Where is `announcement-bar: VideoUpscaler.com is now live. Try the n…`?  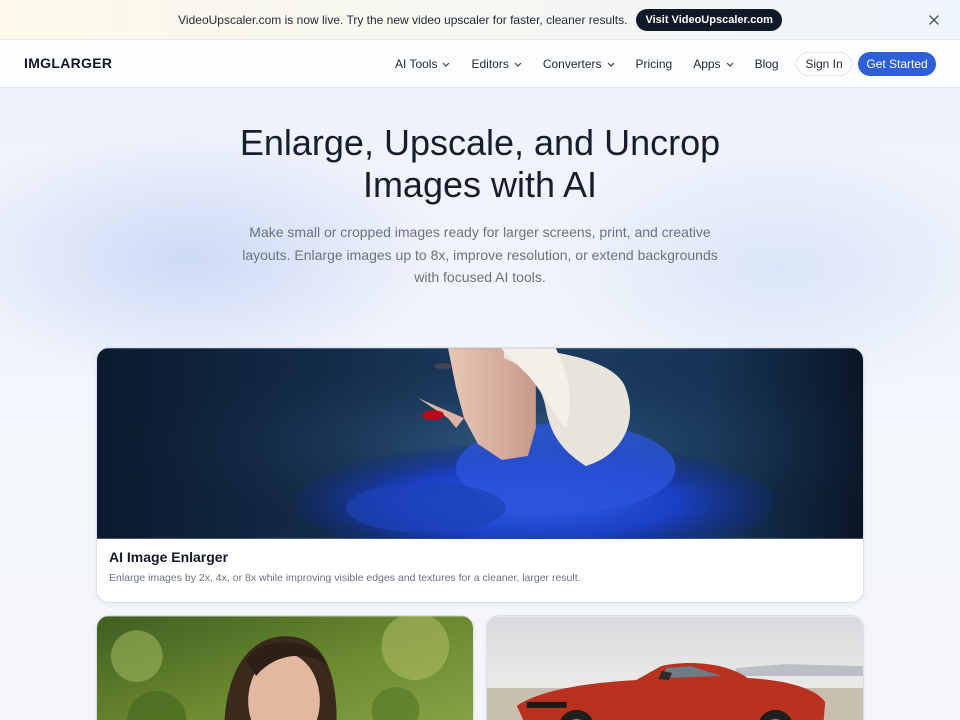 announcement-bar: VideoUpscaler.com is now live. Try the n… is located at coordinates (480, 20).